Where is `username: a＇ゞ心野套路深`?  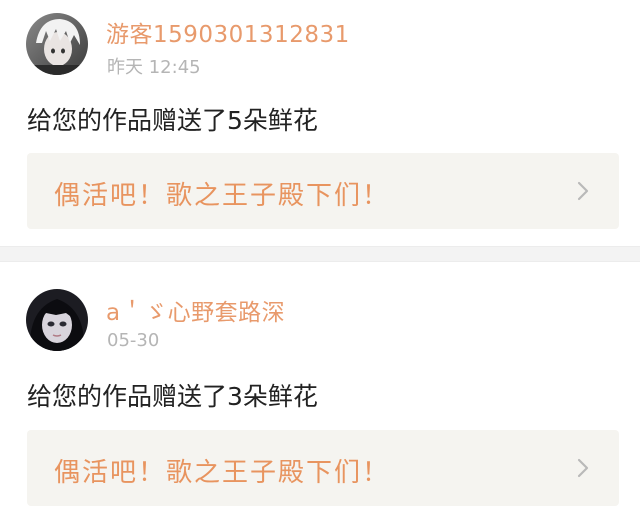 username: a＇ゞ心野套路深 is located at coordinates (195, 310).